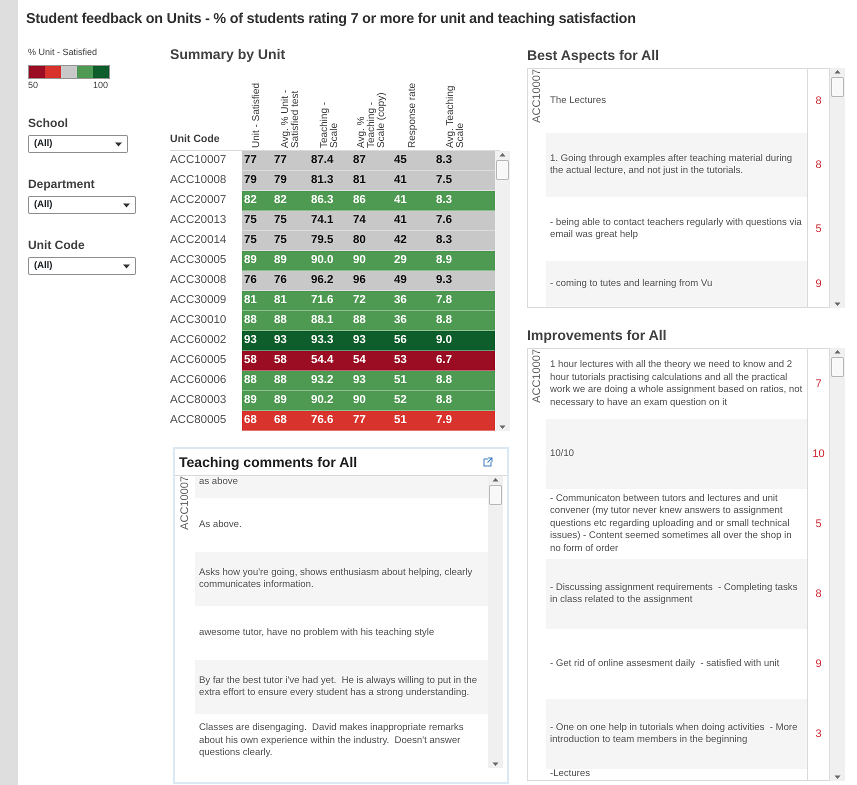 The height and width of the screenshot is (785, 857). What do you see at coordinates (818, 284) in the screenshot?
I see `rating-value: 9` at bounding box center [818, 284].